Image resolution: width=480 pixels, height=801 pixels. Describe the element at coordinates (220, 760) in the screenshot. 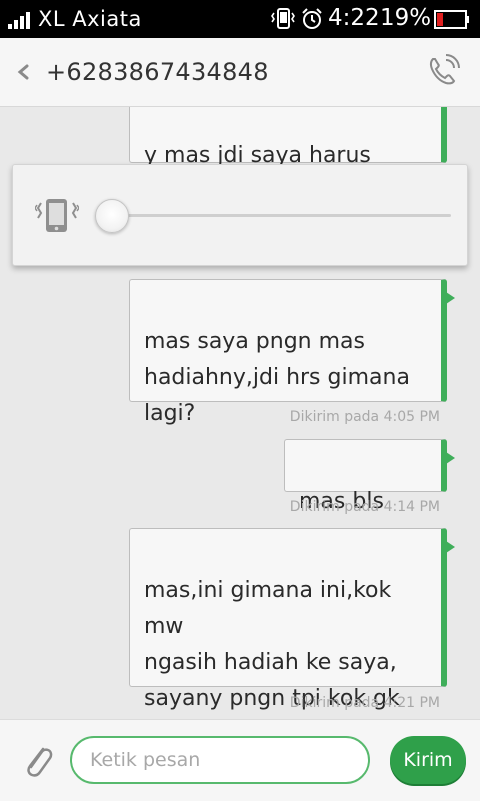

I see `message-input` at that location.